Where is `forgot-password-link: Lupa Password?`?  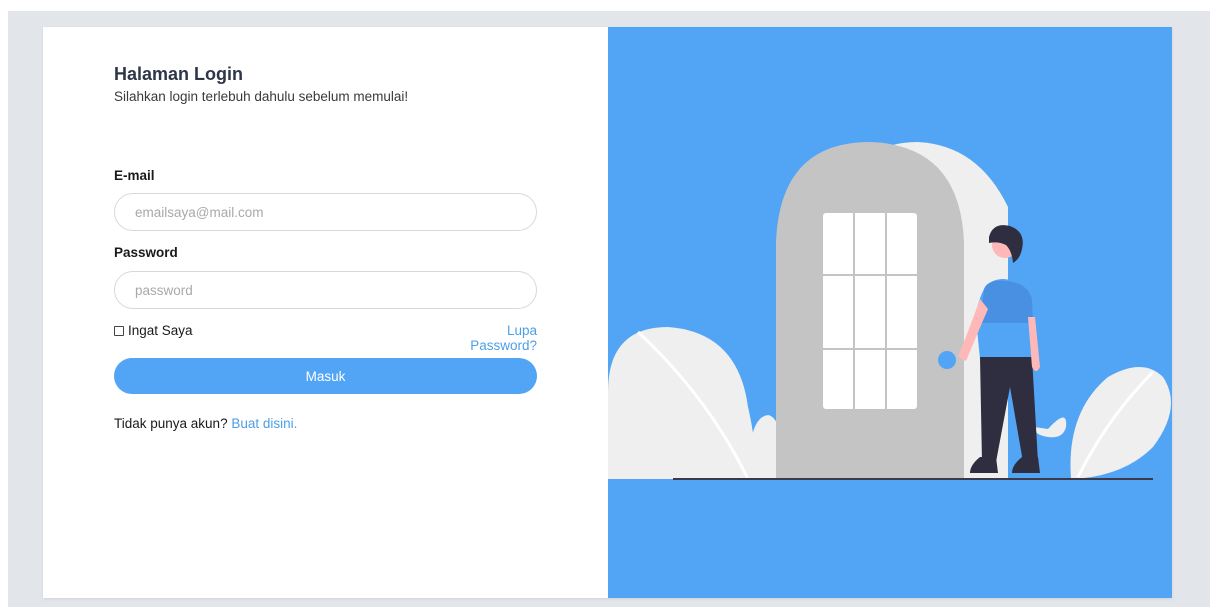 forgot-password-link: Lupa Password? is located at coordinates (487, 338).